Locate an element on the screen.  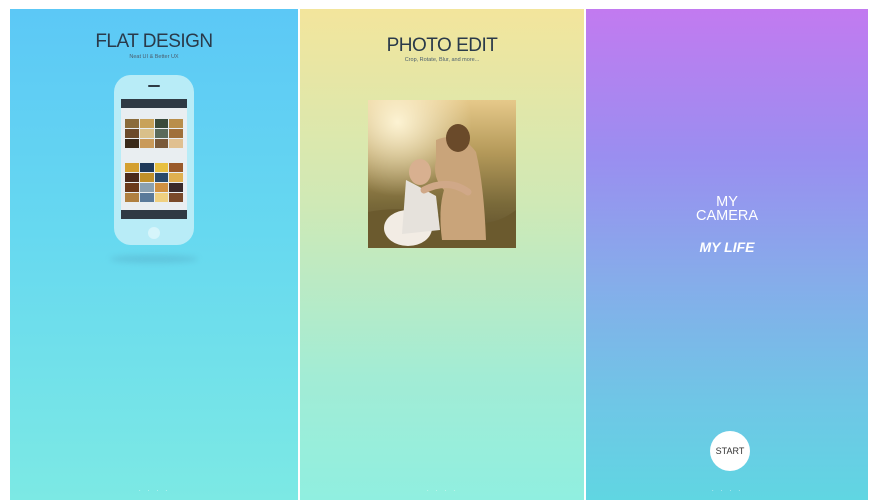
my-camera-logo: MY CAMERA is located at coordinates (727, 209).